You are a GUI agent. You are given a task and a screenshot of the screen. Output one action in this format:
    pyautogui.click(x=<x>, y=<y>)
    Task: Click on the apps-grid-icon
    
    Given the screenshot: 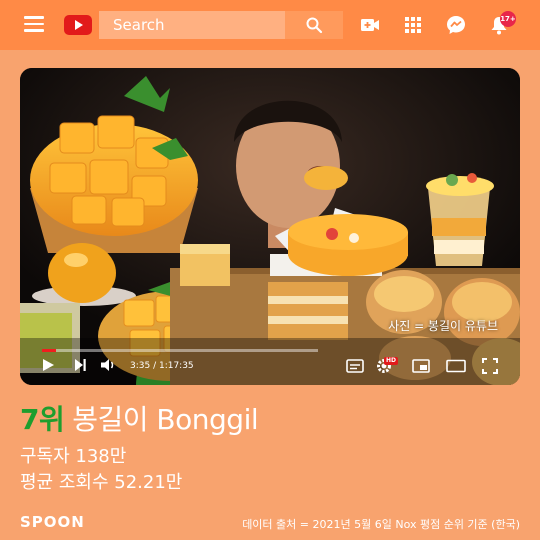 What is the action you would take?
    pyautogui.click(x=413, y=25)
    